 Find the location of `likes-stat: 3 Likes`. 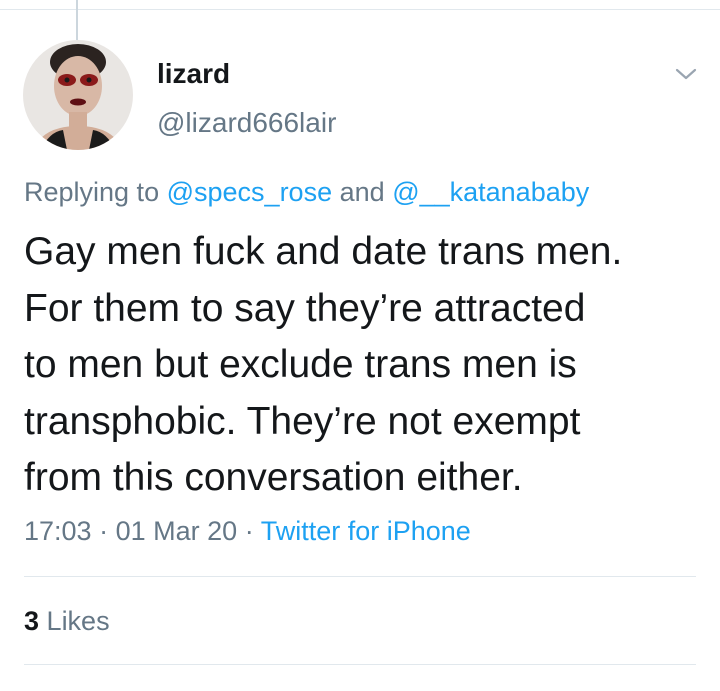

likes-stat: 3 Likes is located at coordinates (67, 621).